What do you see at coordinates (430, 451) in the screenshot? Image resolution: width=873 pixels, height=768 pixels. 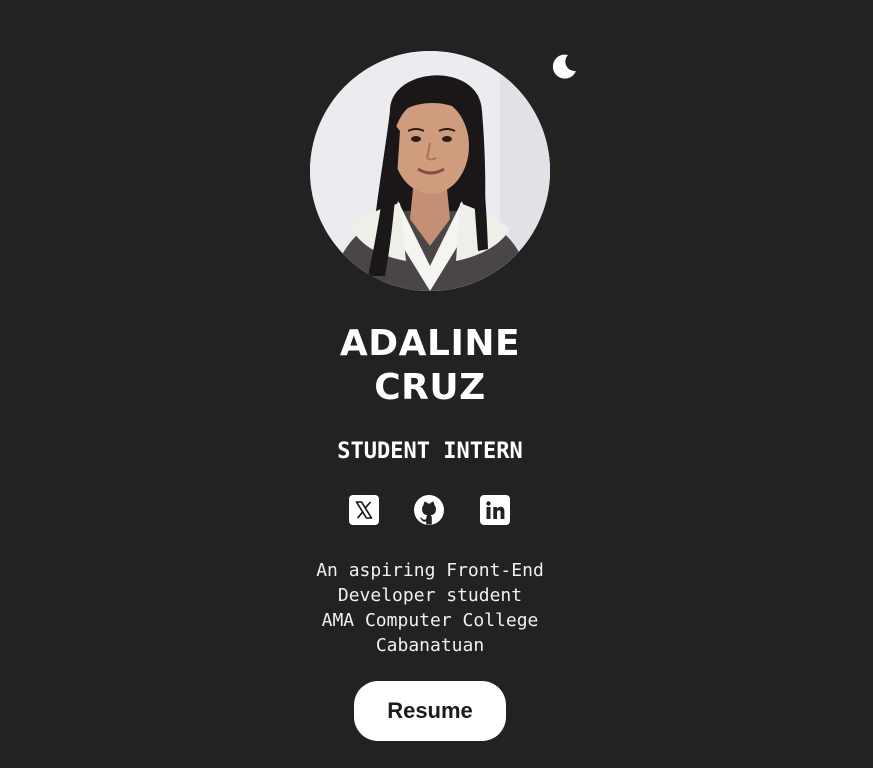 I see `profile-role: STUDENT INTERN` at bounding box center [430, 451].